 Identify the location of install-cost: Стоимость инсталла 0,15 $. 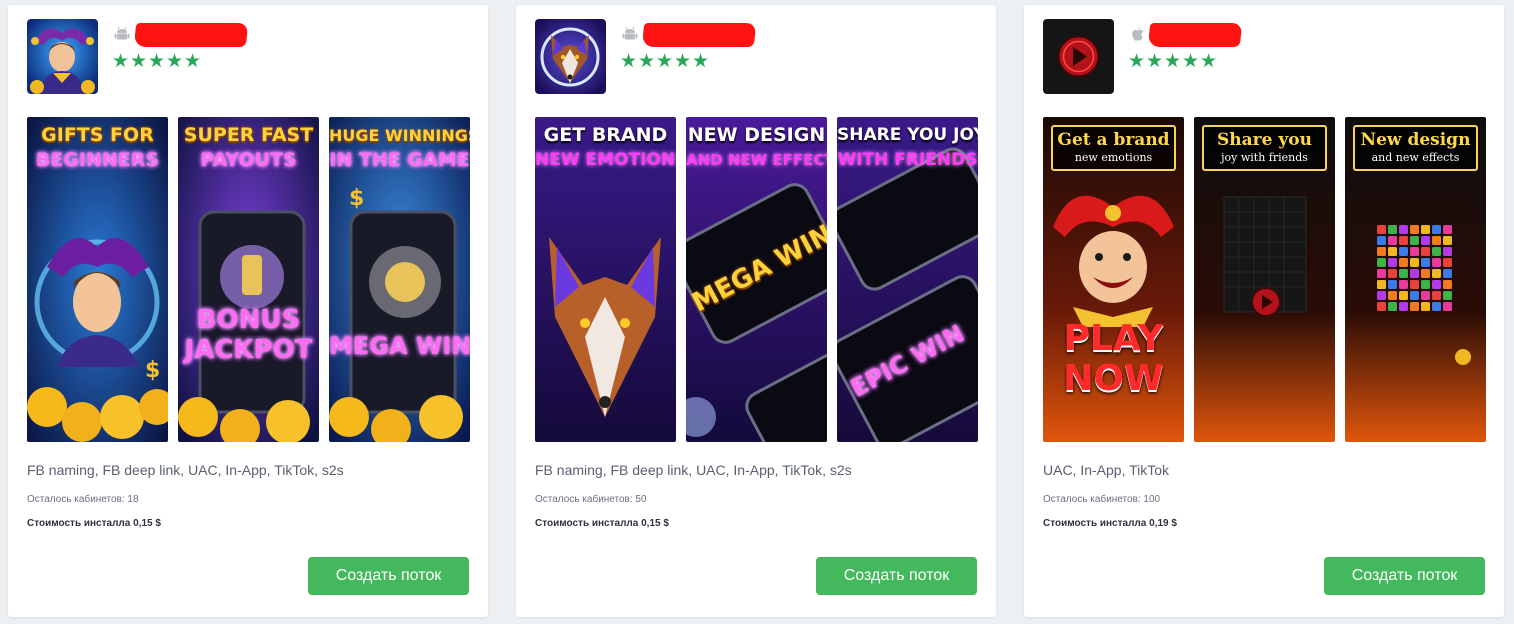
(94, 523).